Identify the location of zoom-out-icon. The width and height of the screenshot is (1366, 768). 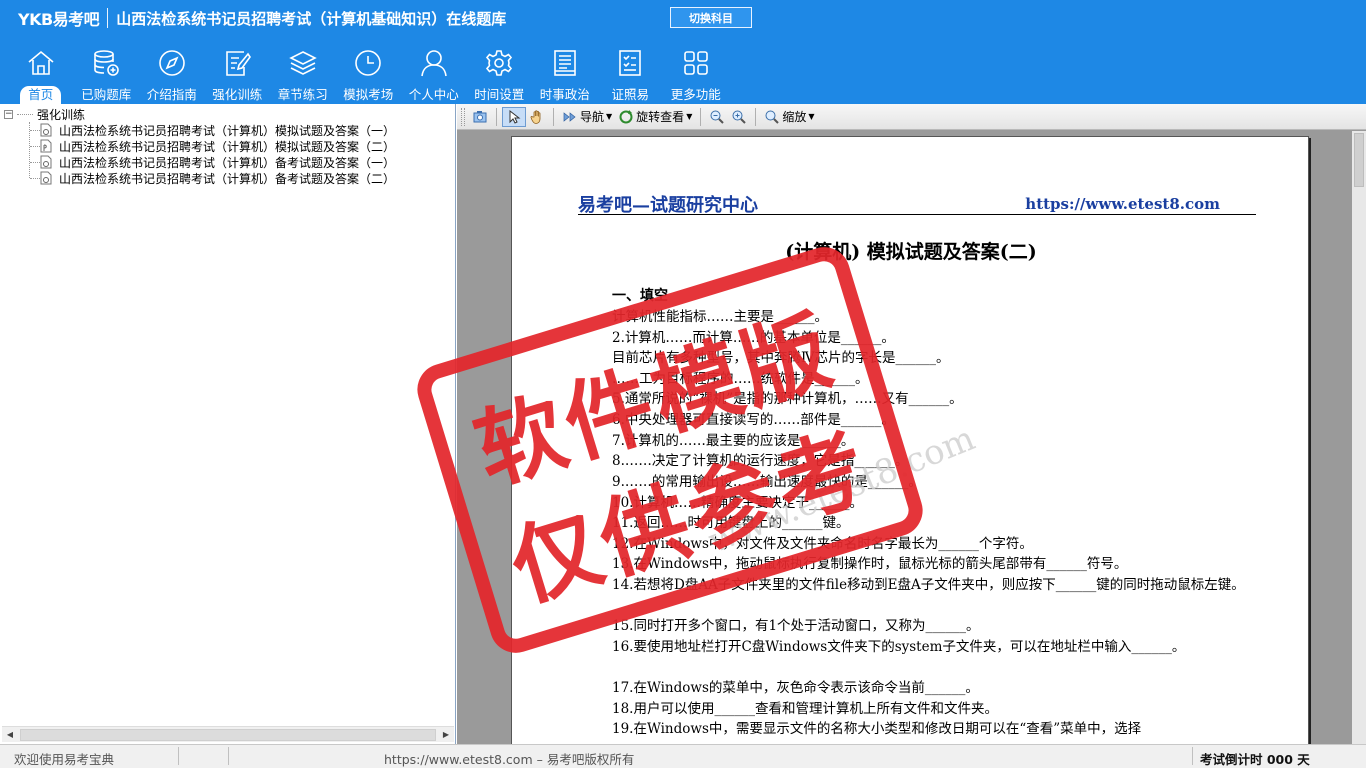
(717, 117).